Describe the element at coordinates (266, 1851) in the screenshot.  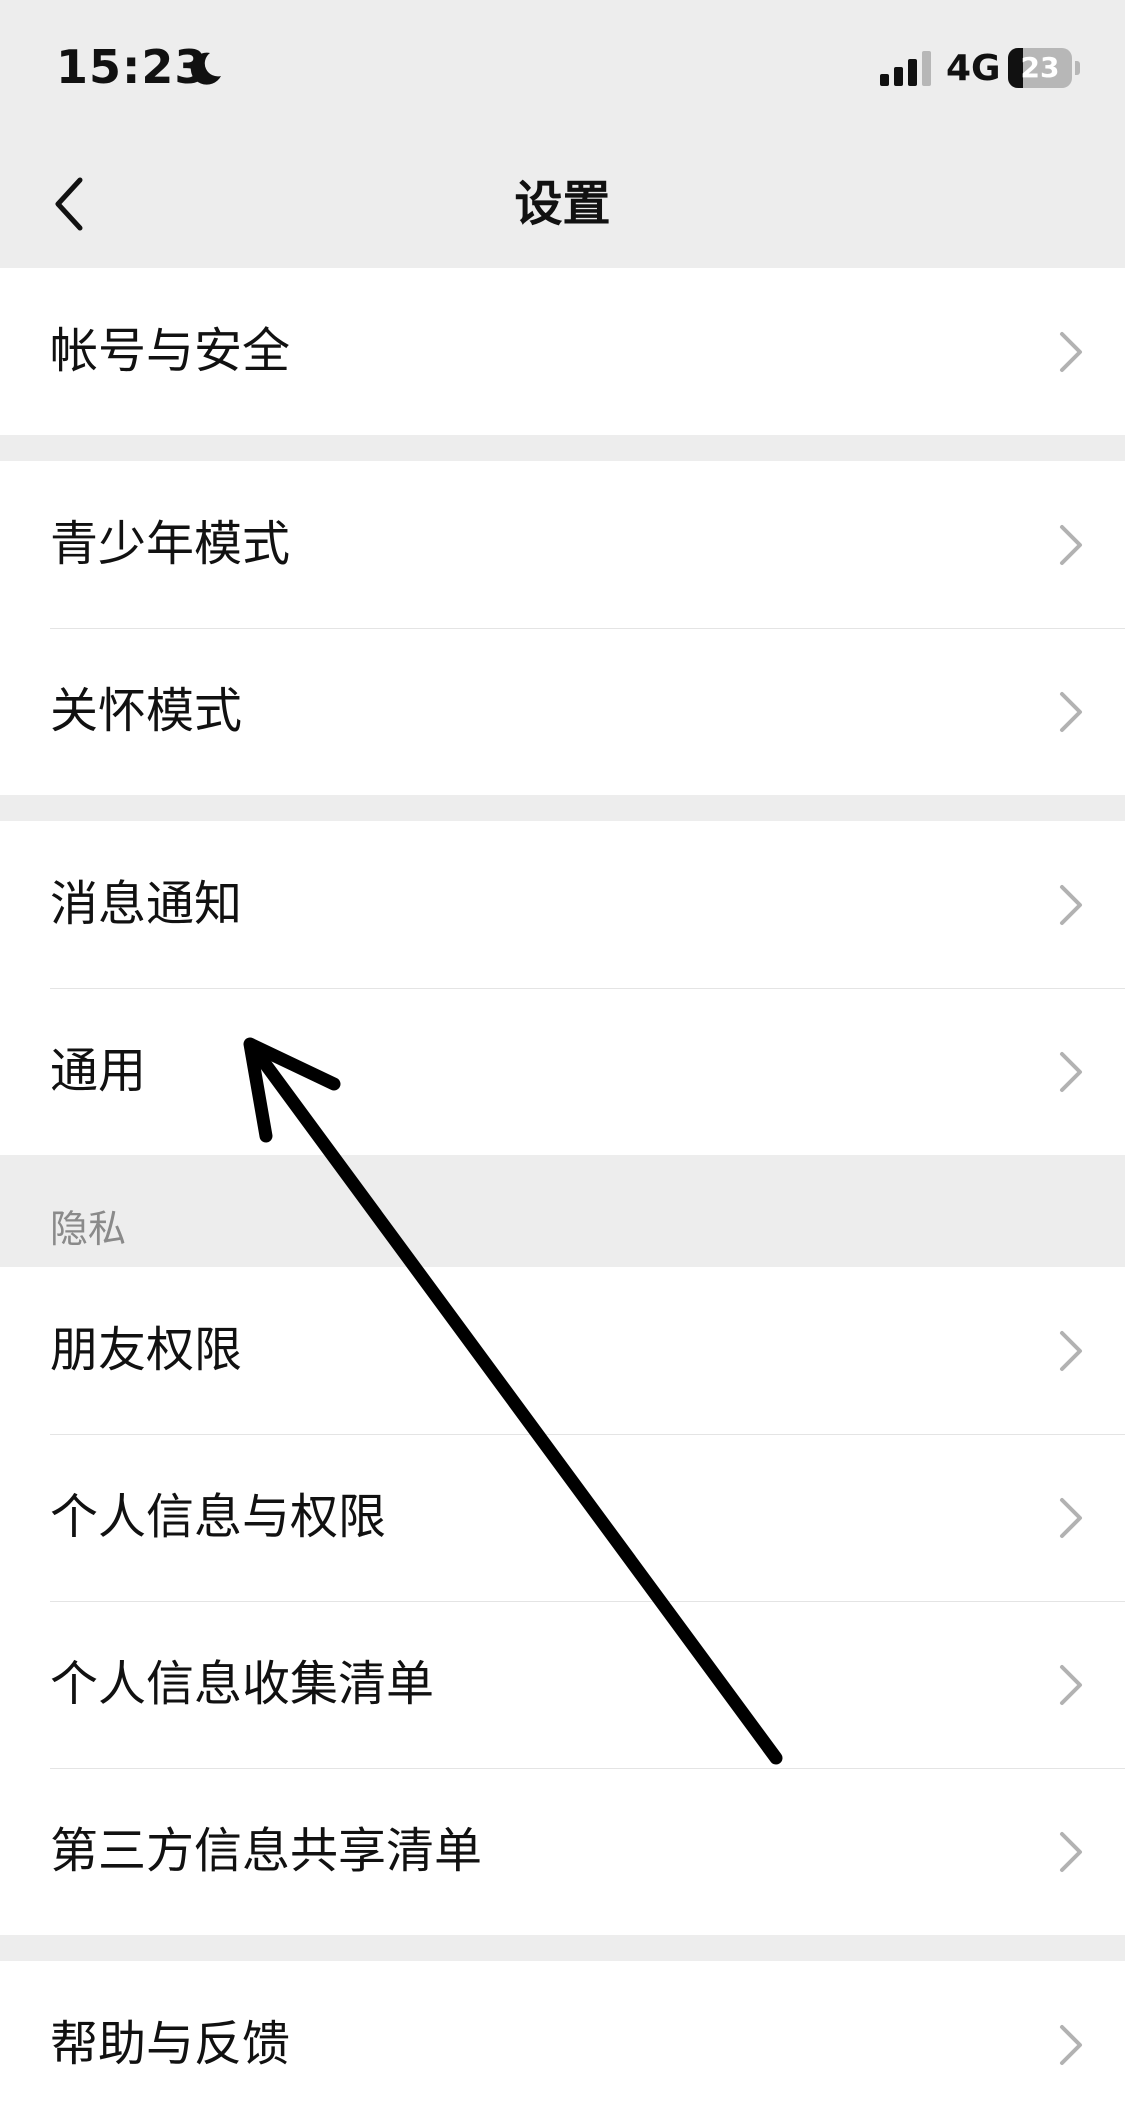
I see `row-label: 第三方信息共享清单` at that location.